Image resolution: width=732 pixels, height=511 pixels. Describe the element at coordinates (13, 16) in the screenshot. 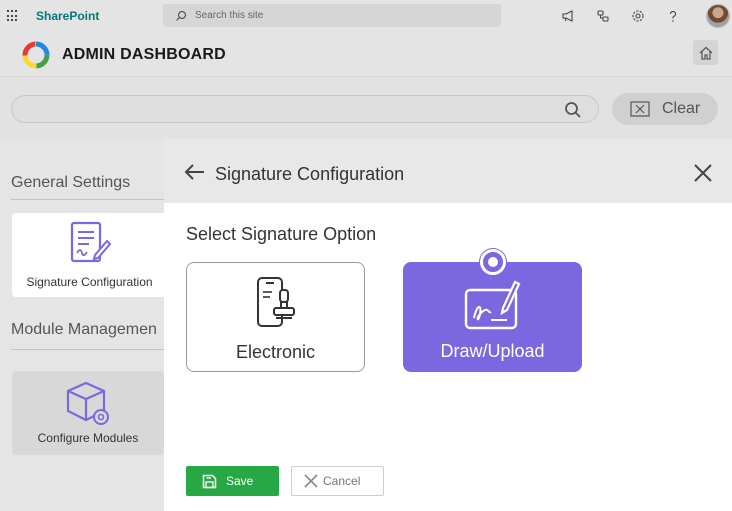

I see `app-launcher-icon` at that location.